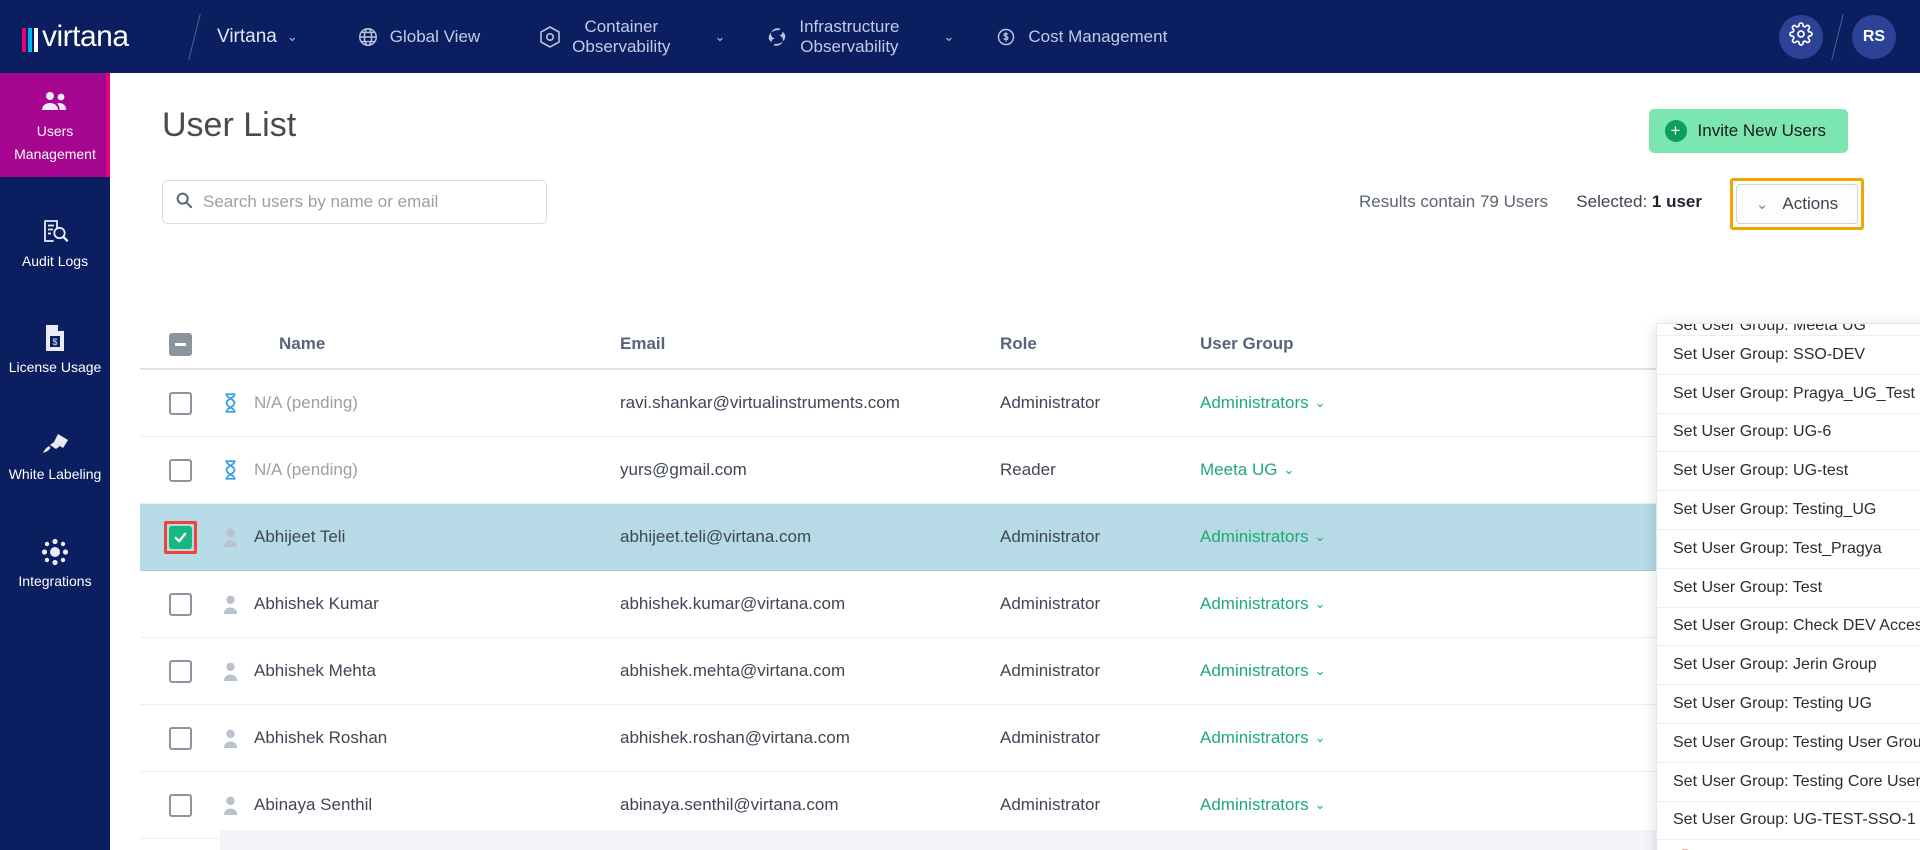 The height and width of the screenshot is (850, 1920). I want to click on column-header-name: Name, so click(420, 344).